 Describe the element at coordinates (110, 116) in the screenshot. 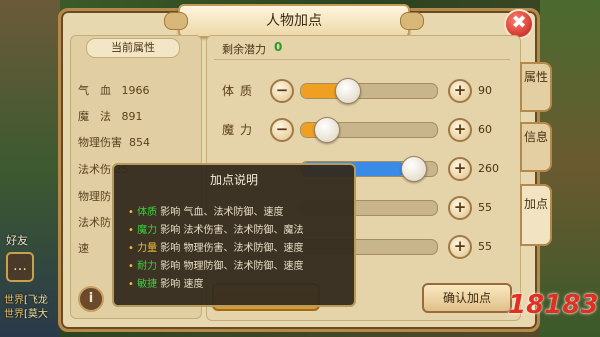

I see `attribute-row: 魔 法 891` at that location.